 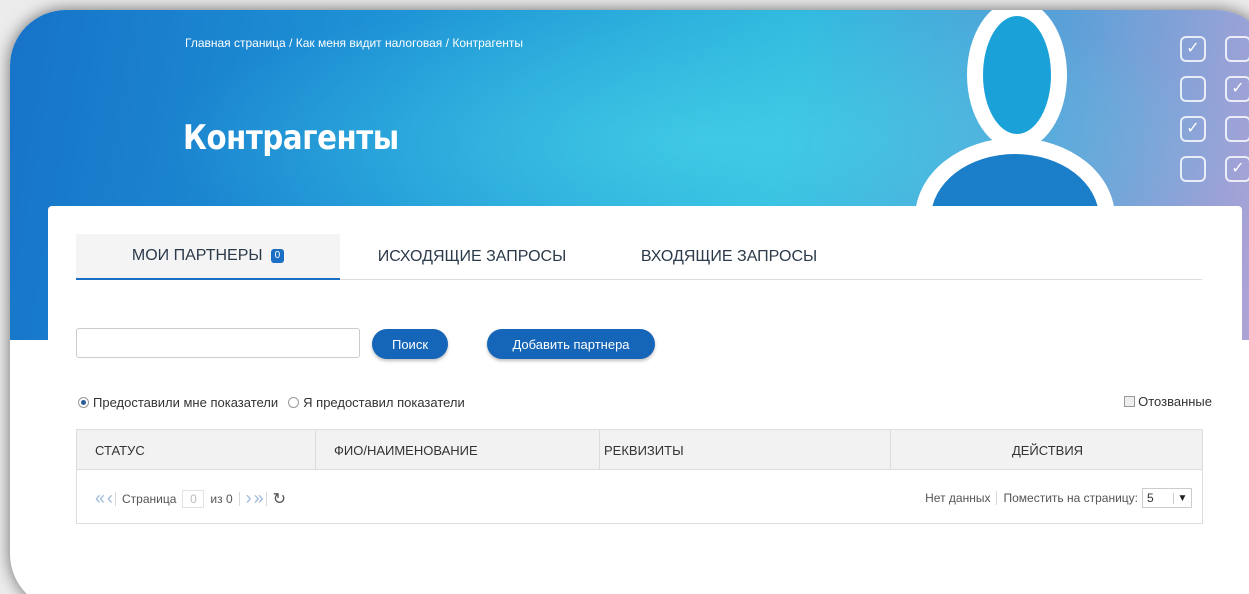 What do you see at coordinates (369, 43) in the screenshot?
I see `breadcrumb-section: Как меня видит налоговая` at bounding box center [369, 43].